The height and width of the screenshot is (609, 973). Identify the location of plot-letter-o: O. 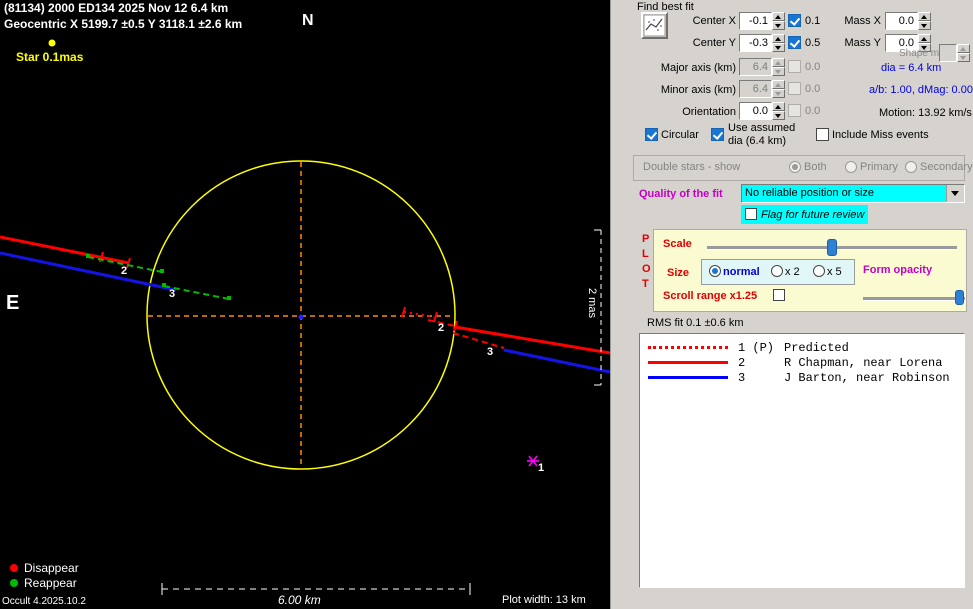
(646, 269).